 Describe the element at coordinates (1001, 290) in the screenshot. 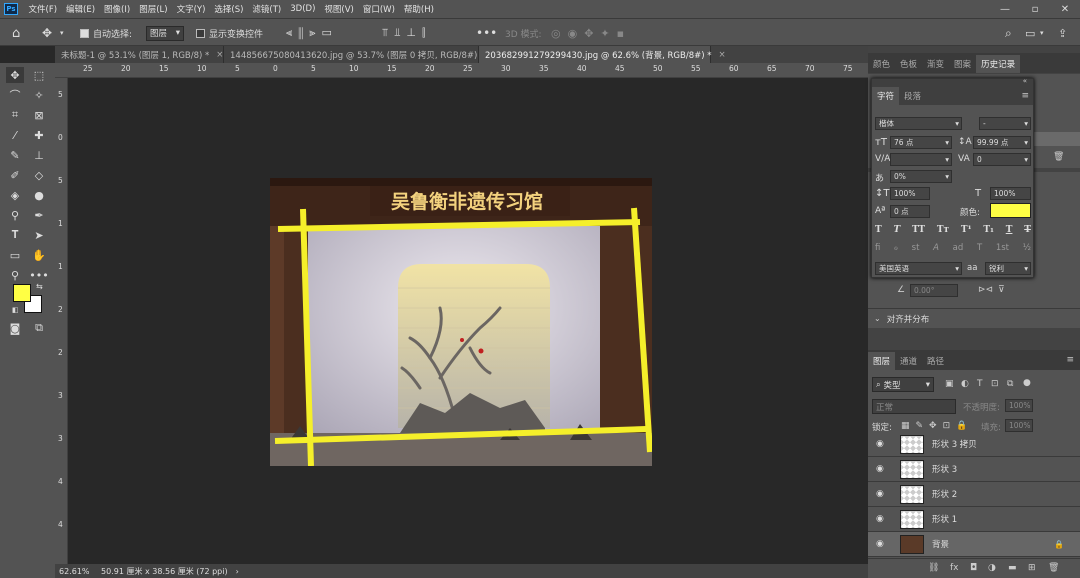

I see `flip-vertical-icon: ⊽` at that location.